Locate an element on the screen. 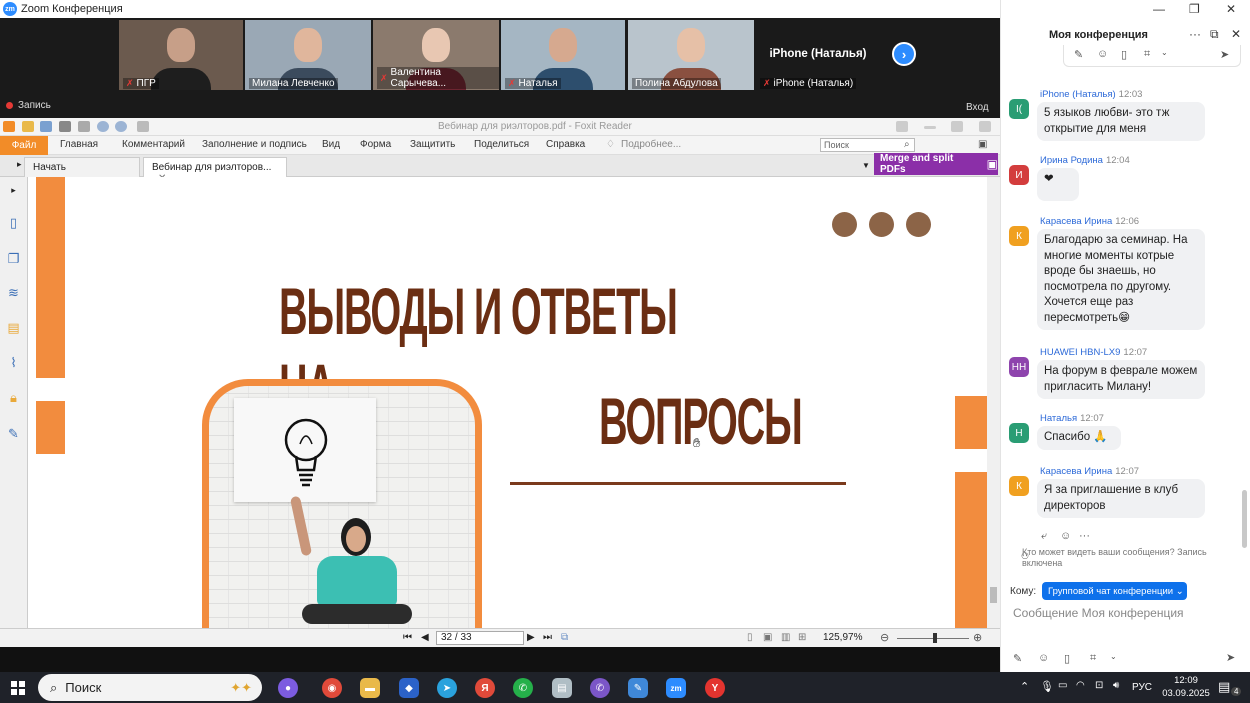  comments-icon: ▤ is located at coordinates (13, 327).